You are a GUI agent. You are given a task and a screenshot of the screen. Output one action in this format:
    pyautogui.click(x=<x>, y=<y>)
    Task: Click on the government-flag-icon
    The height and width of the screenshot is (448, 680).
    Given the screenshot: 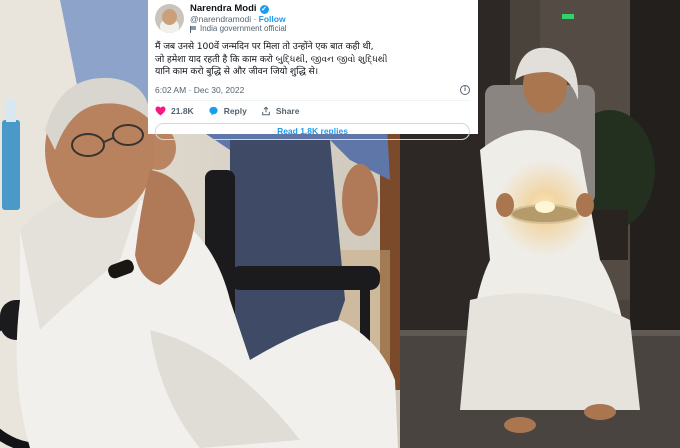 What is the action you would take?
    pyautogui.click(x=193, y=29)
    